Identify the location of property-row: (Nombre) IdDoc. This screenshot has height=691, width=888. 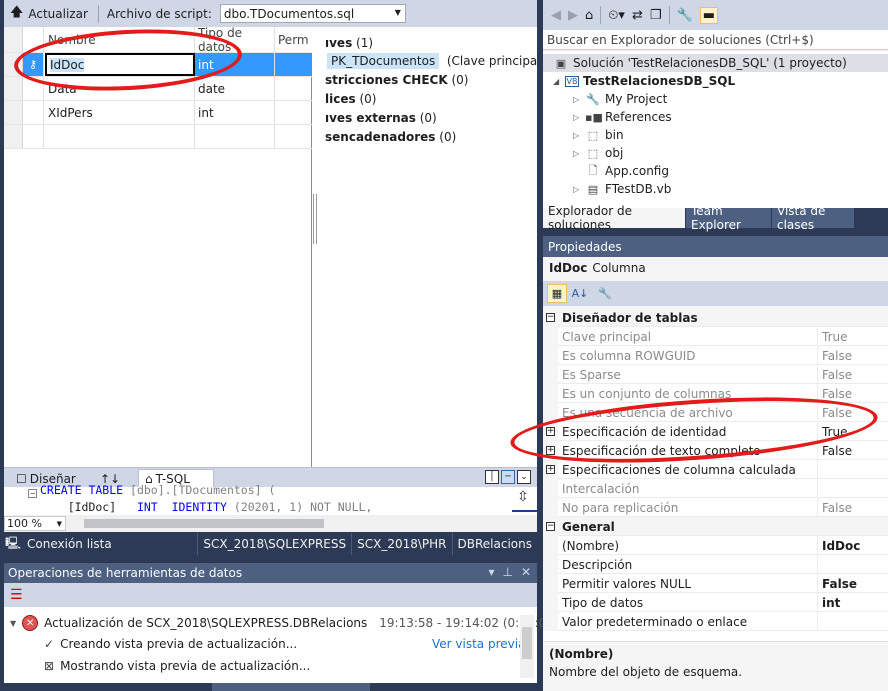
(715, 545).